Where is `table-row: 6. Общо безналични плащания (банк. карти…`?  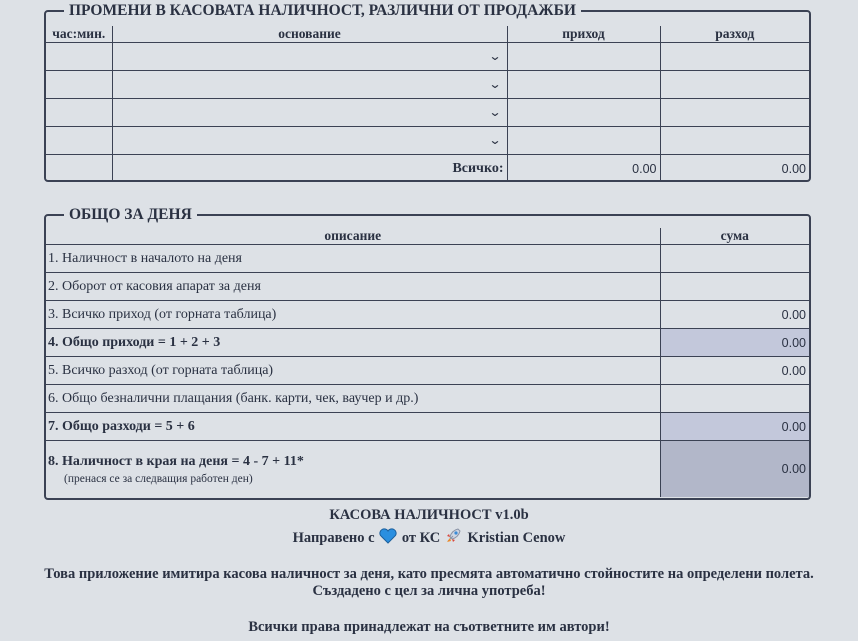
table-row: 6. Общо безналични плащания (банк. карти… is located at coordinates (427, 398).